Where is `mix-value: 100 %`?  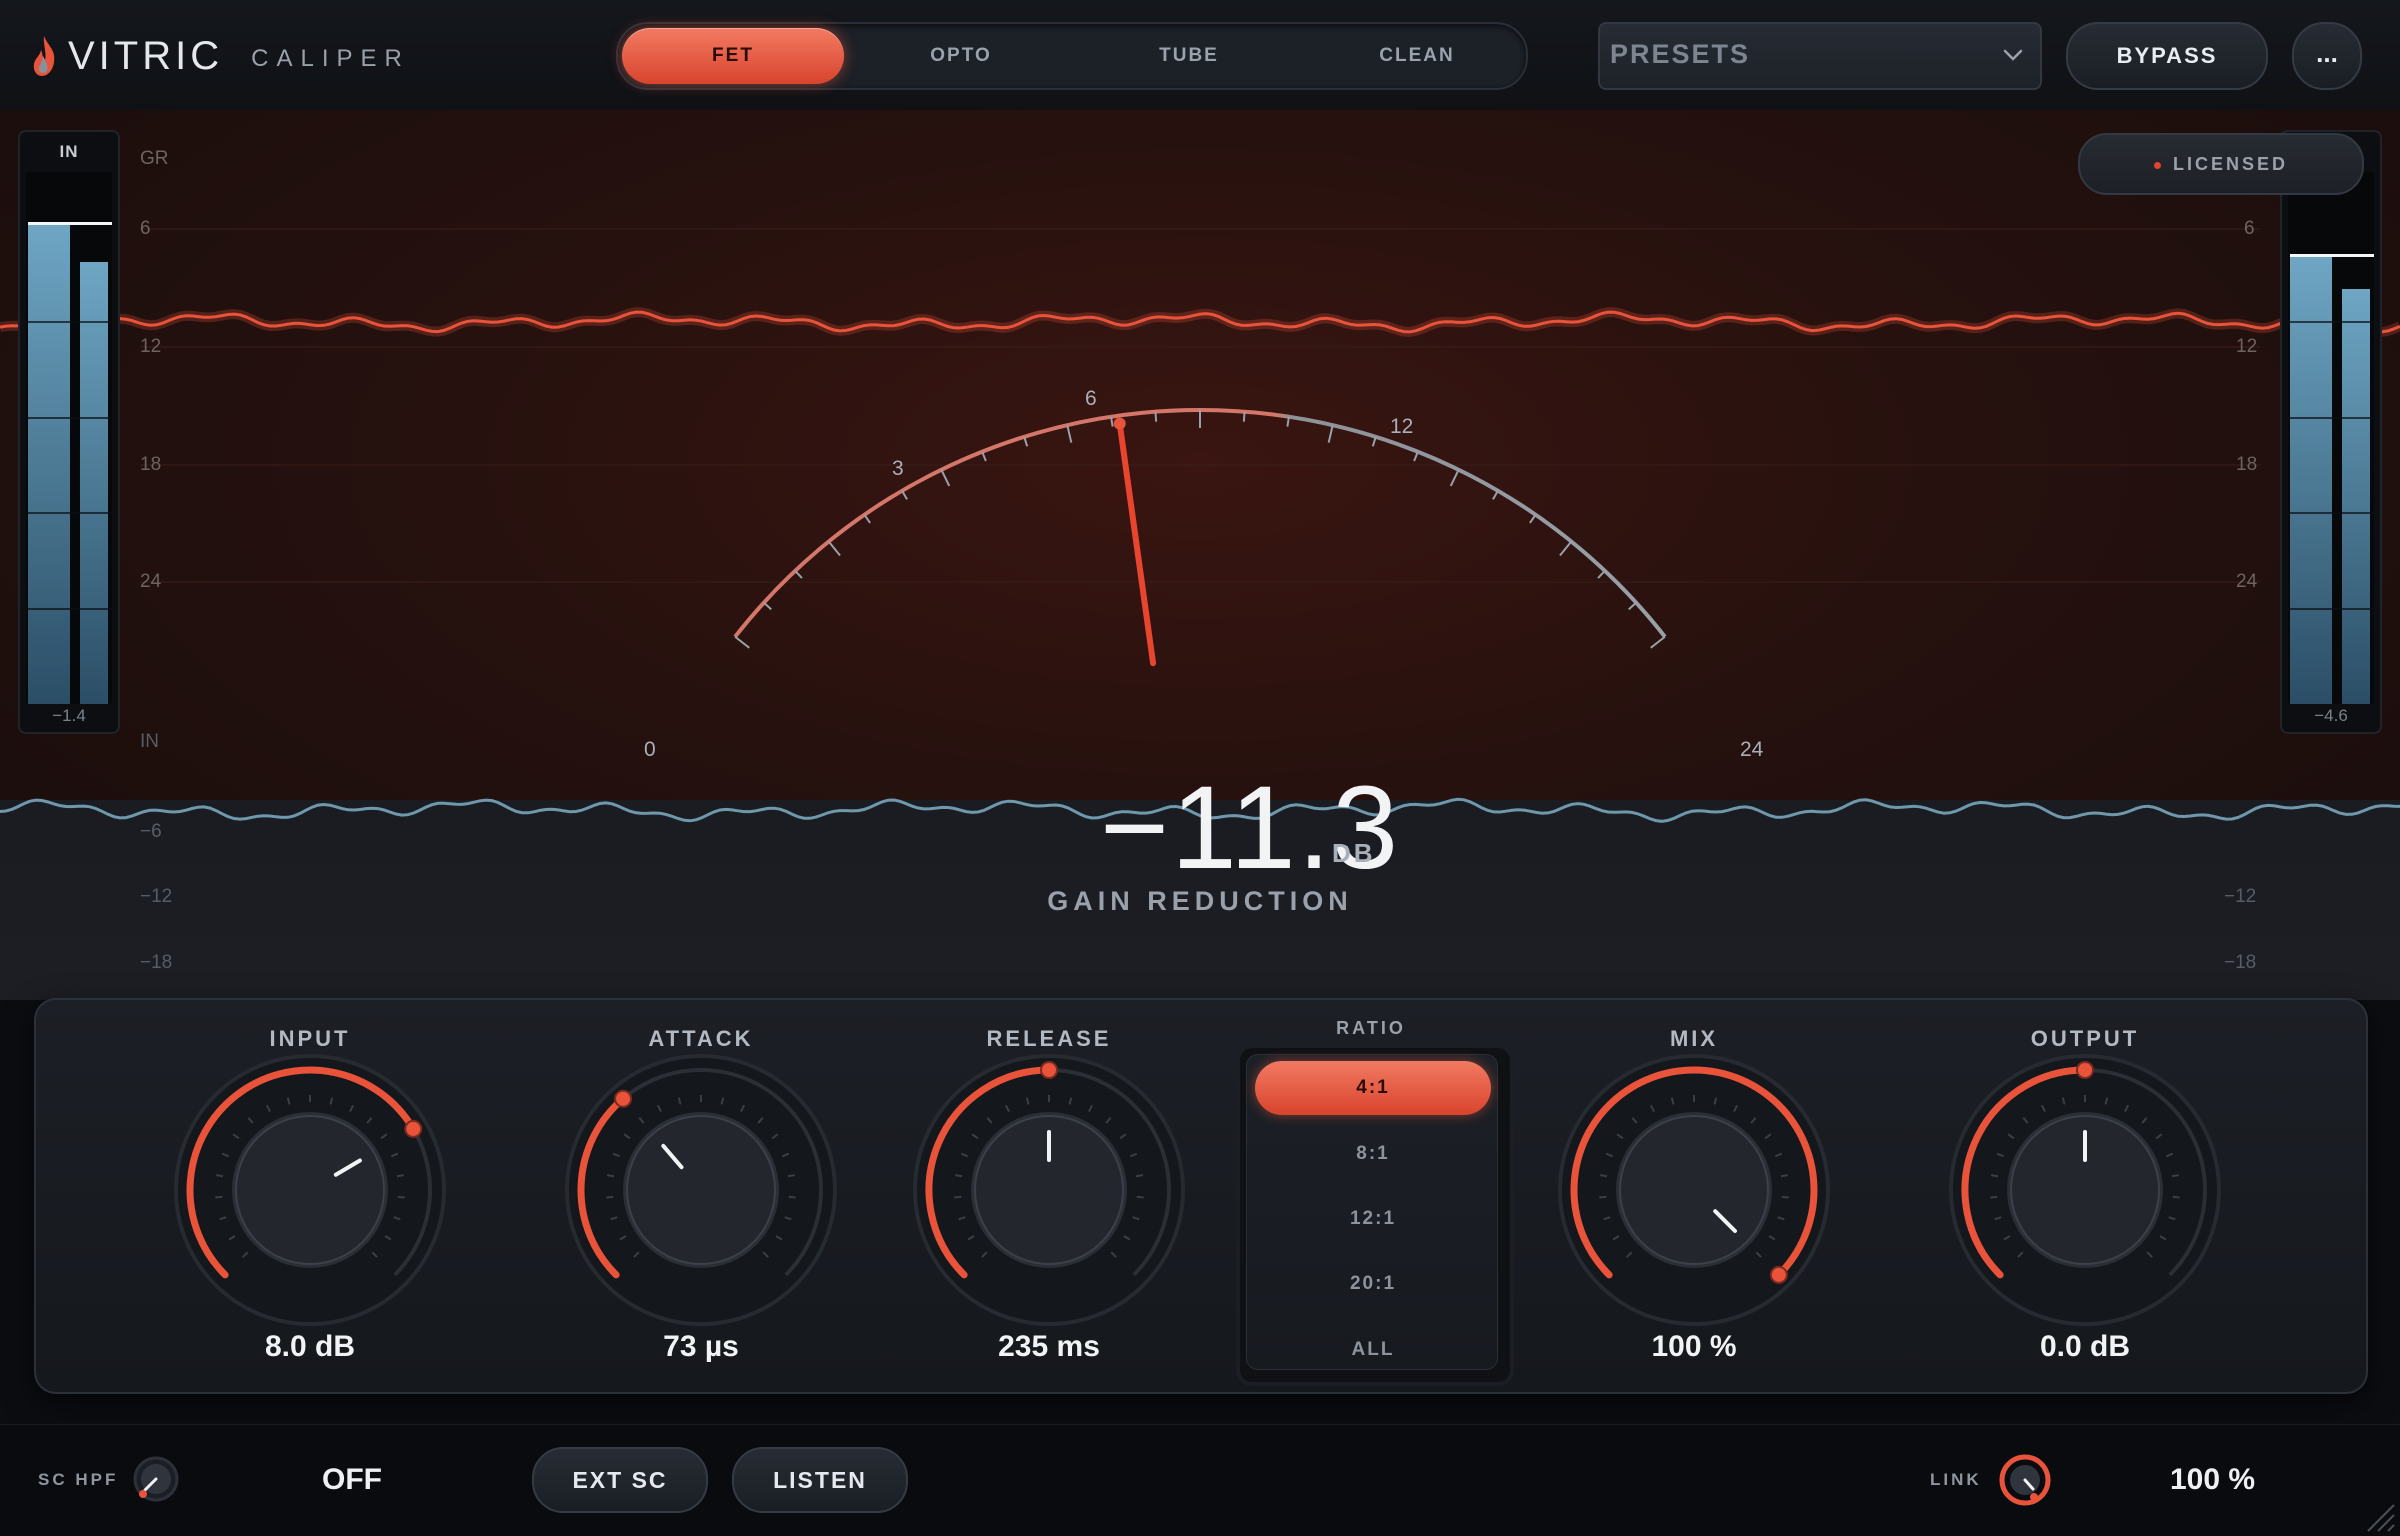
mix-value: 100 % is located at coordinates (1694, 1347).